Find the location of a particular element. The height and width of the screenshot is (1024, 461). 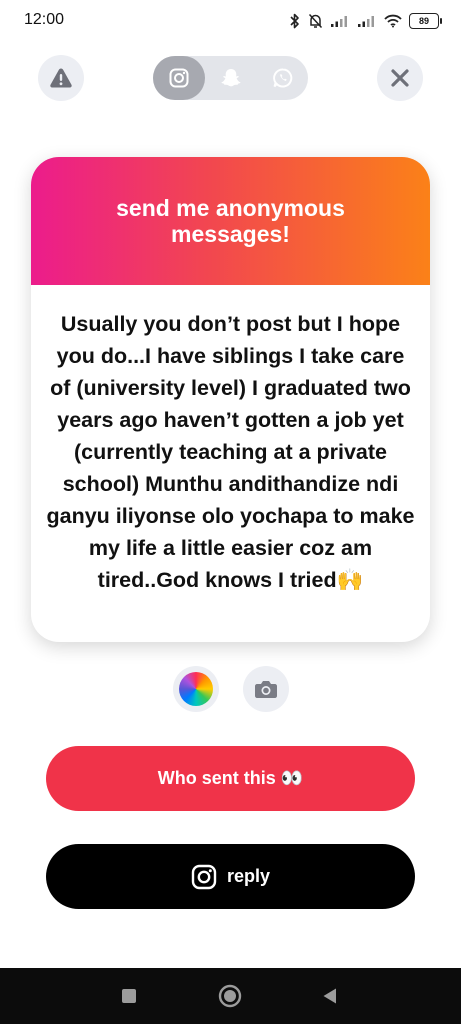

recents-icon is located at coordinates (129, 996).